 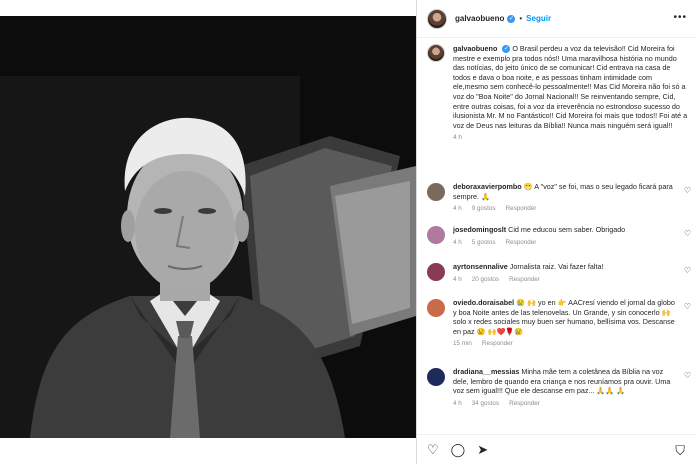 What do you see at coordinates (462, 344) in the screenshot?
I see `comment-time: 15 min` at bounding box center [462, 344].